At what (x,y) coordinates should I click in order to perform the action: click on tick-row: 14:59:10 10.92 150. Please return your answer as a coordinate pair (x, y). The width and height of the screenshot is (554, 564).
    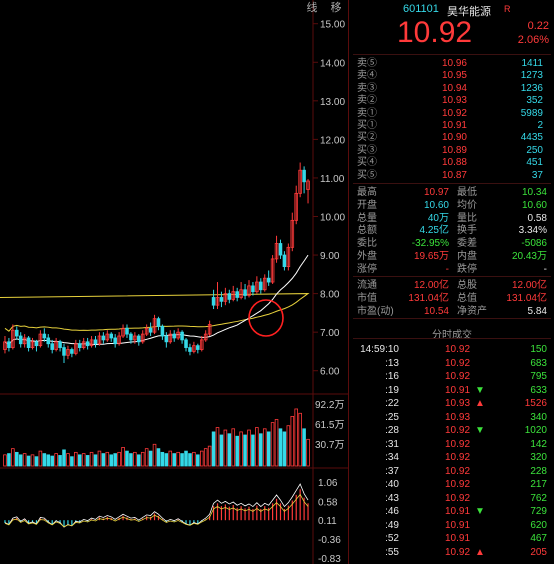
    Looking at the image, I should click on (451, 350).